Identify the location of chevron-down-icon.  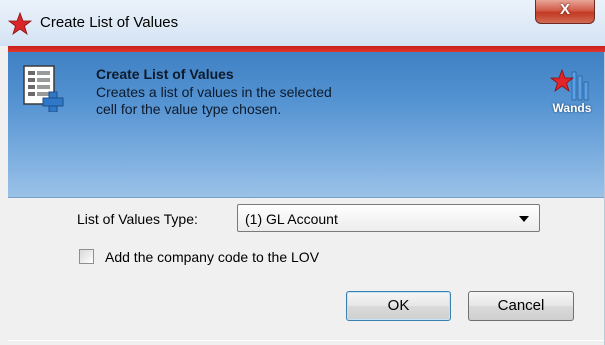
(524, 219).